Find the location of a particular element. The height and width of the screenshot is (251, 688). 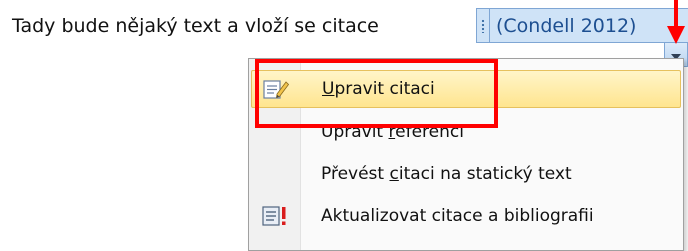

highlight-box is located at coordinates (376, 93).